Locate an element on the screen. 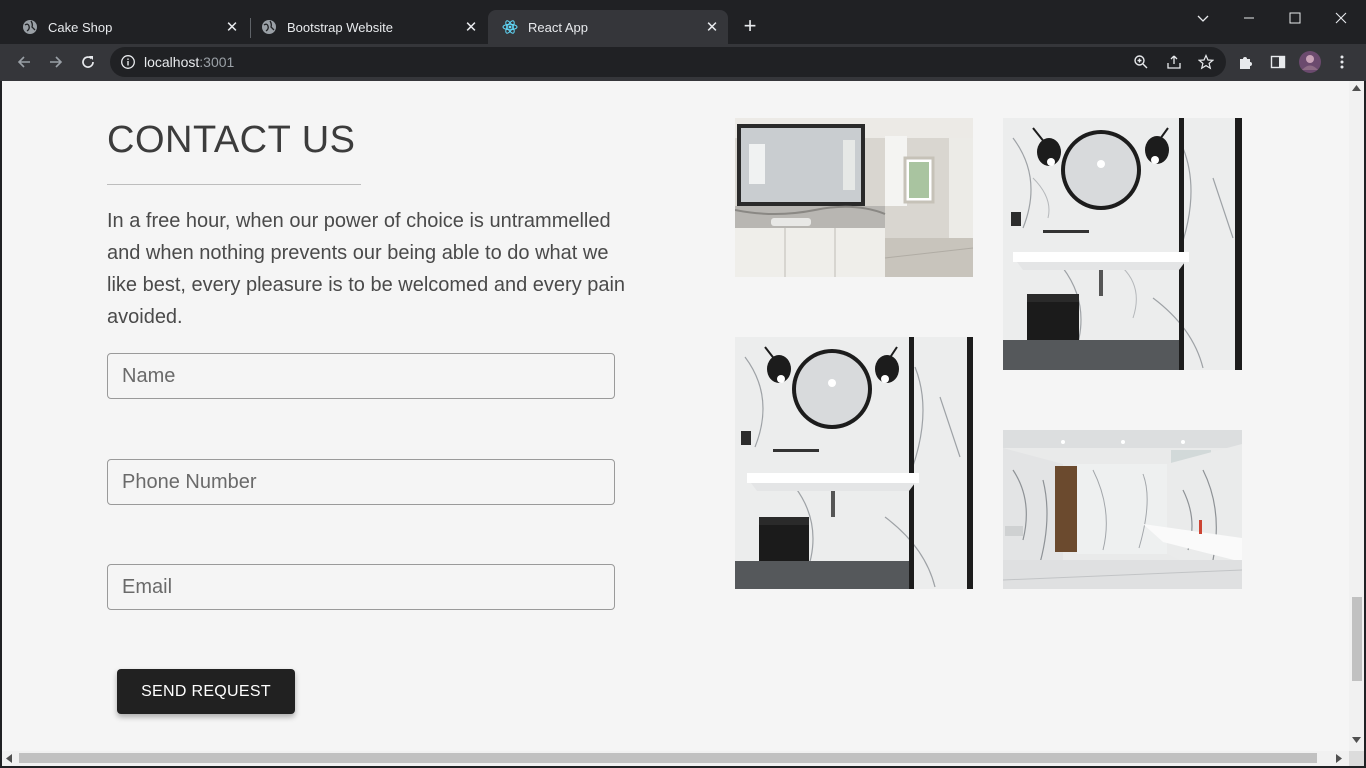 Image resolution: width=1366 pixels, height=768 pixels. tab-search-chevron-icon is located at coordinates (1203, 18).